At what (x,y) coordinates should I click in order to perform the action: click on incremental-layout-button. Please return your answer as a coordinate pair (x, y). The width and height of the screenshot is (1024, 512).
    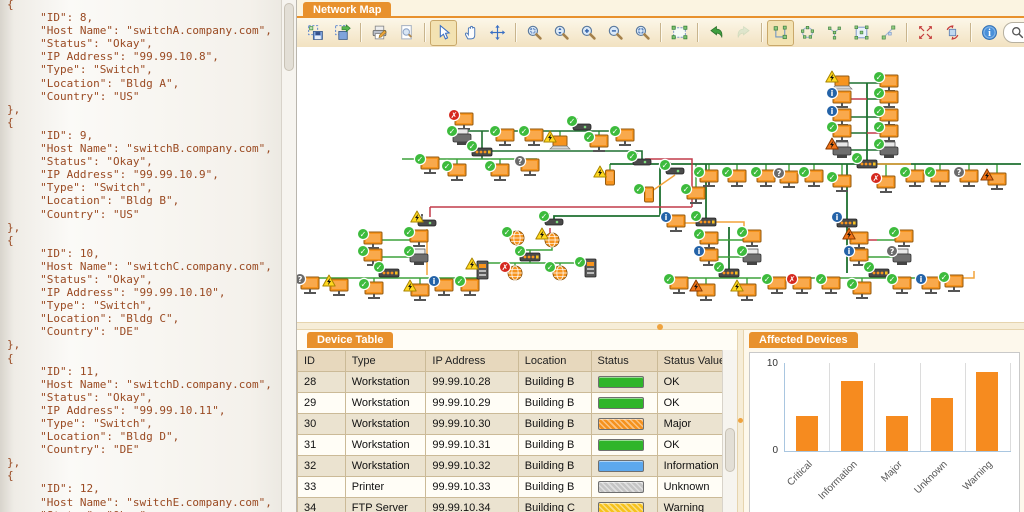
    Looking at the image, I should click on (888, 33).